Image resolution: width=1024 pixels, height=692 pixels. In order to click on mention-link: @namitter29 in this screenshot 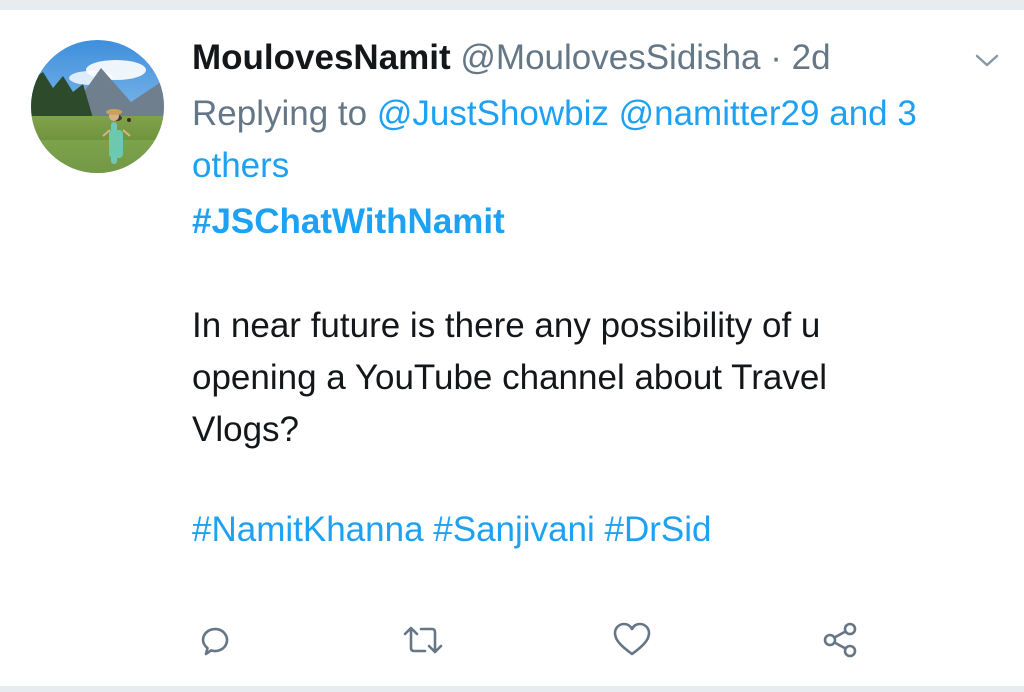, I will do `click(719, 113)`.